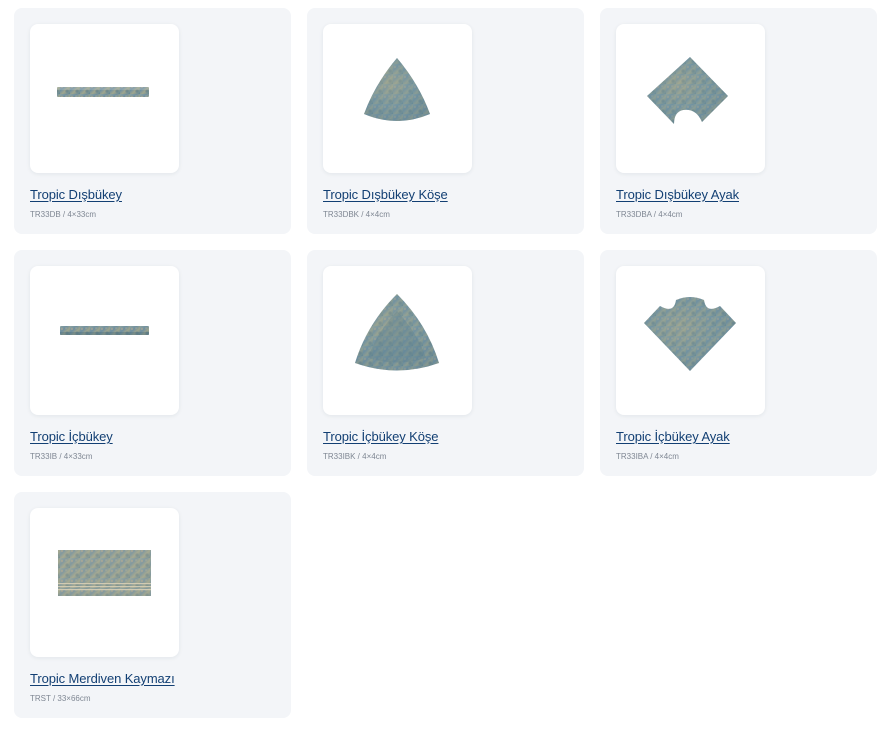 This screenshot has height=734, width=891. I want to click on product-card: Tropic Dışbükey Ayak TR33DBA / 4×4cm, so click(738, 121).